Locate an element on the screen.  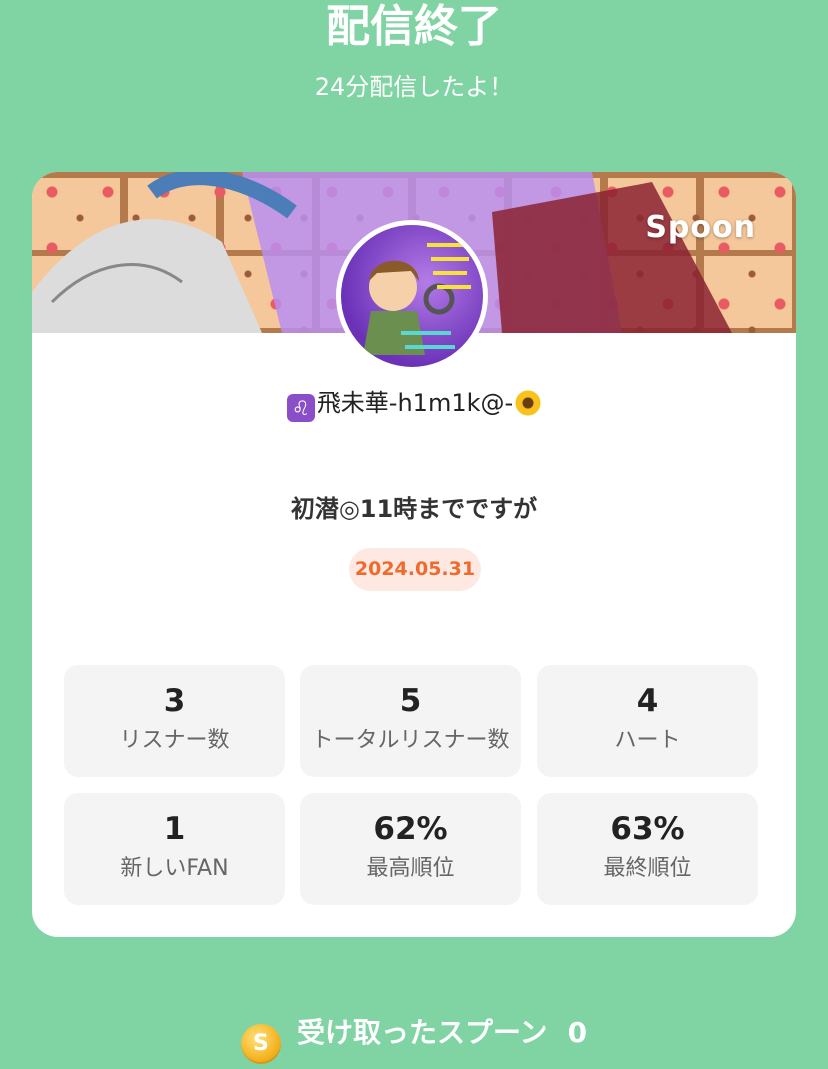
stat-value: 63% is located at coordinates (647, 829).